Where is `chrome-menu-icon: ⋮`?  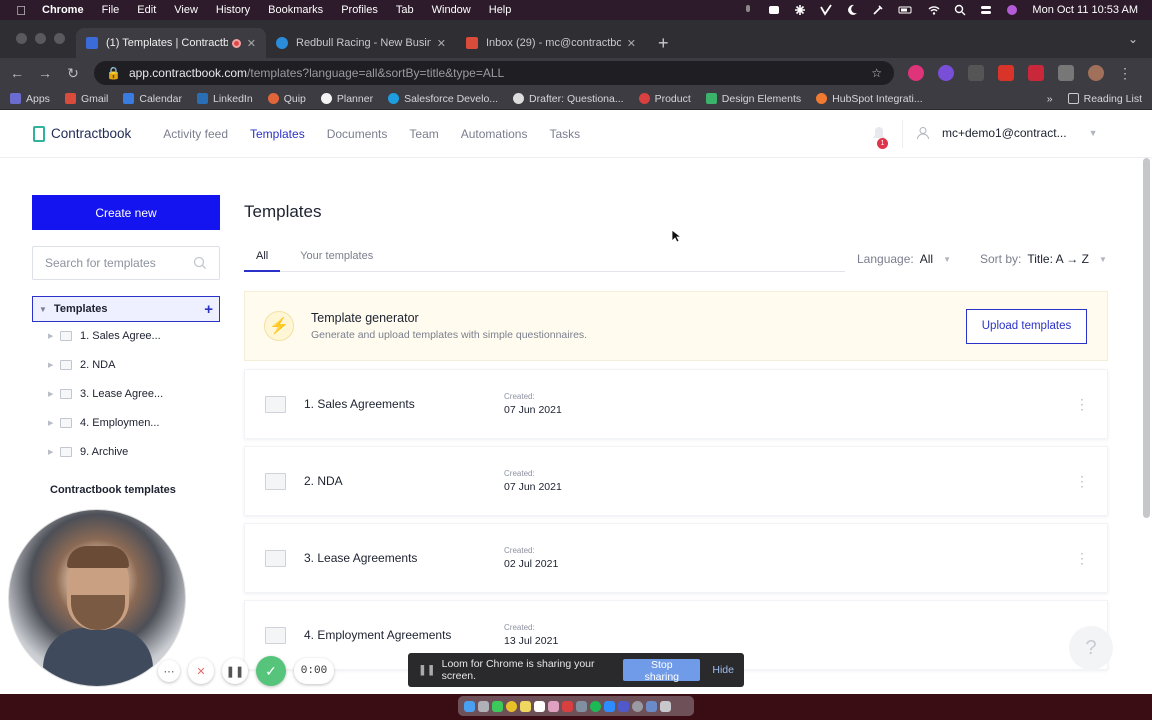 chrome-menu-icon: ⋮ is located at coordinates (1125, 73).